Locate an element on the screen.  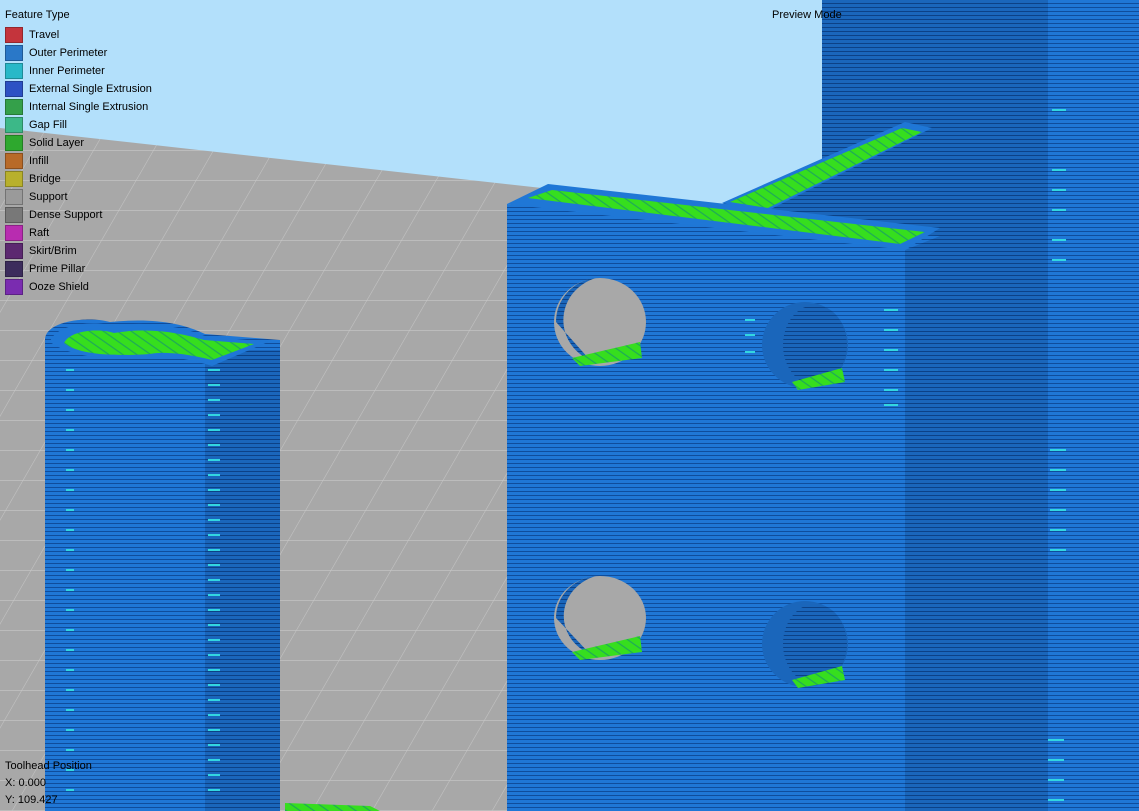
legend-item-dense-support: Dense Support is located at coordinates (78, 215).